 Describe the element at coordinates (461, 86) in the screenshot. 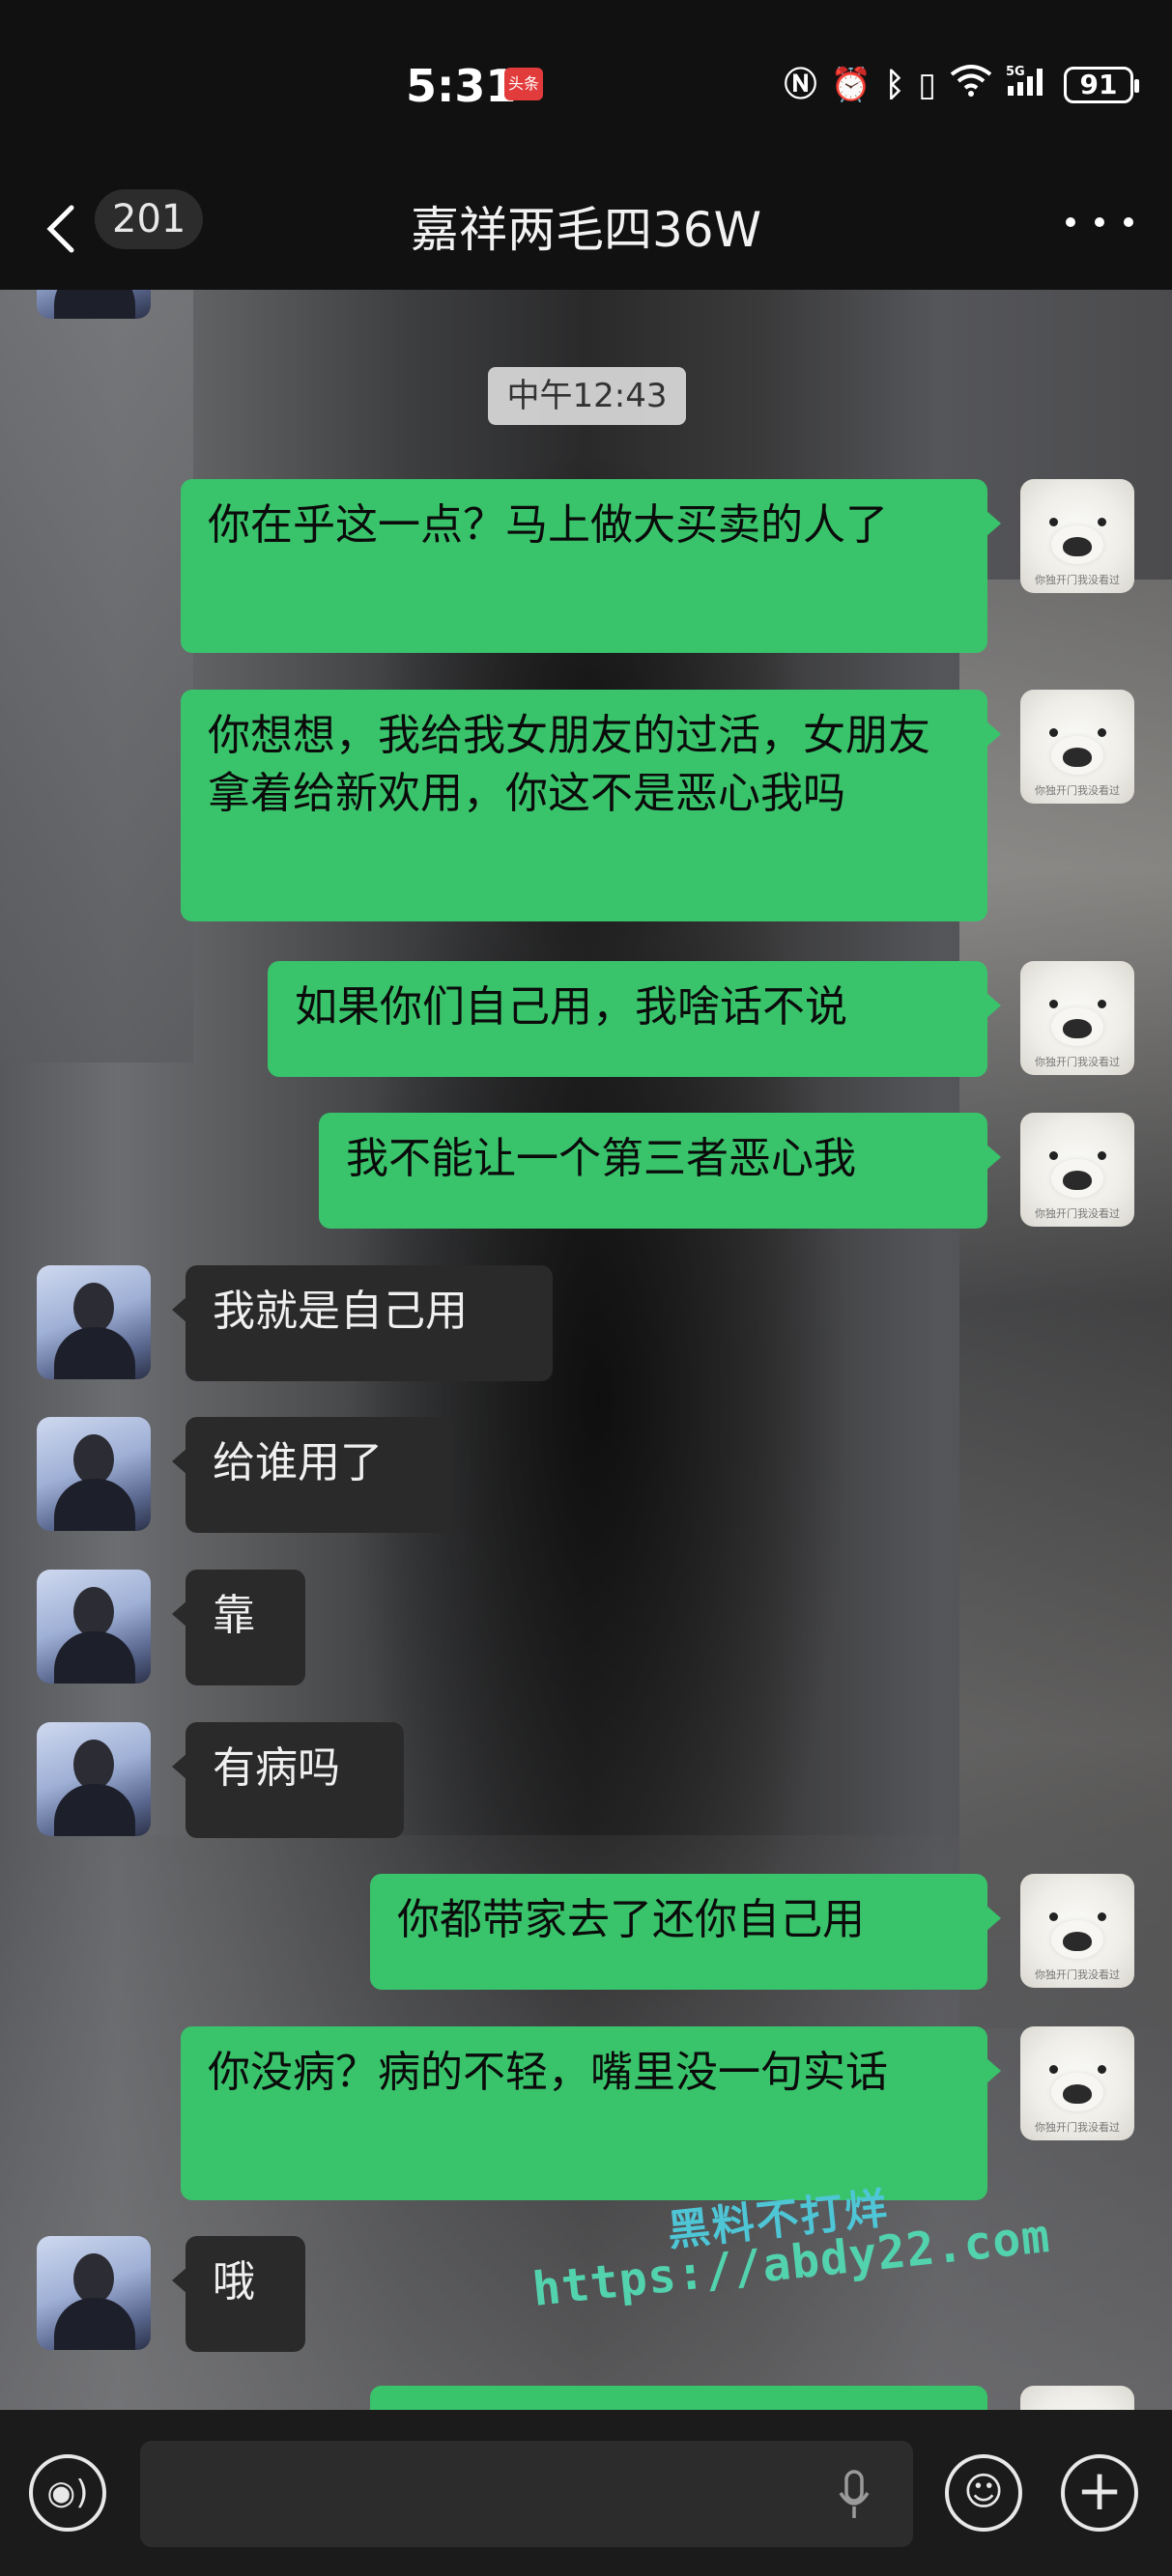

I see `clock: 5:31` at that location.